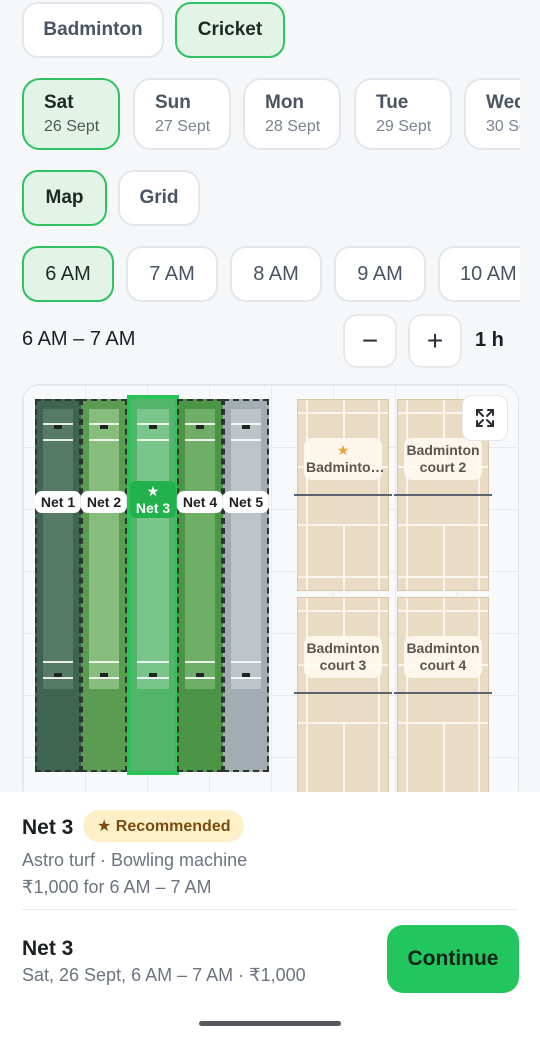 The height and width of the screenshot is (1040, 540). I want to click on sport-chip-label: Cricket, so click(230, 29).